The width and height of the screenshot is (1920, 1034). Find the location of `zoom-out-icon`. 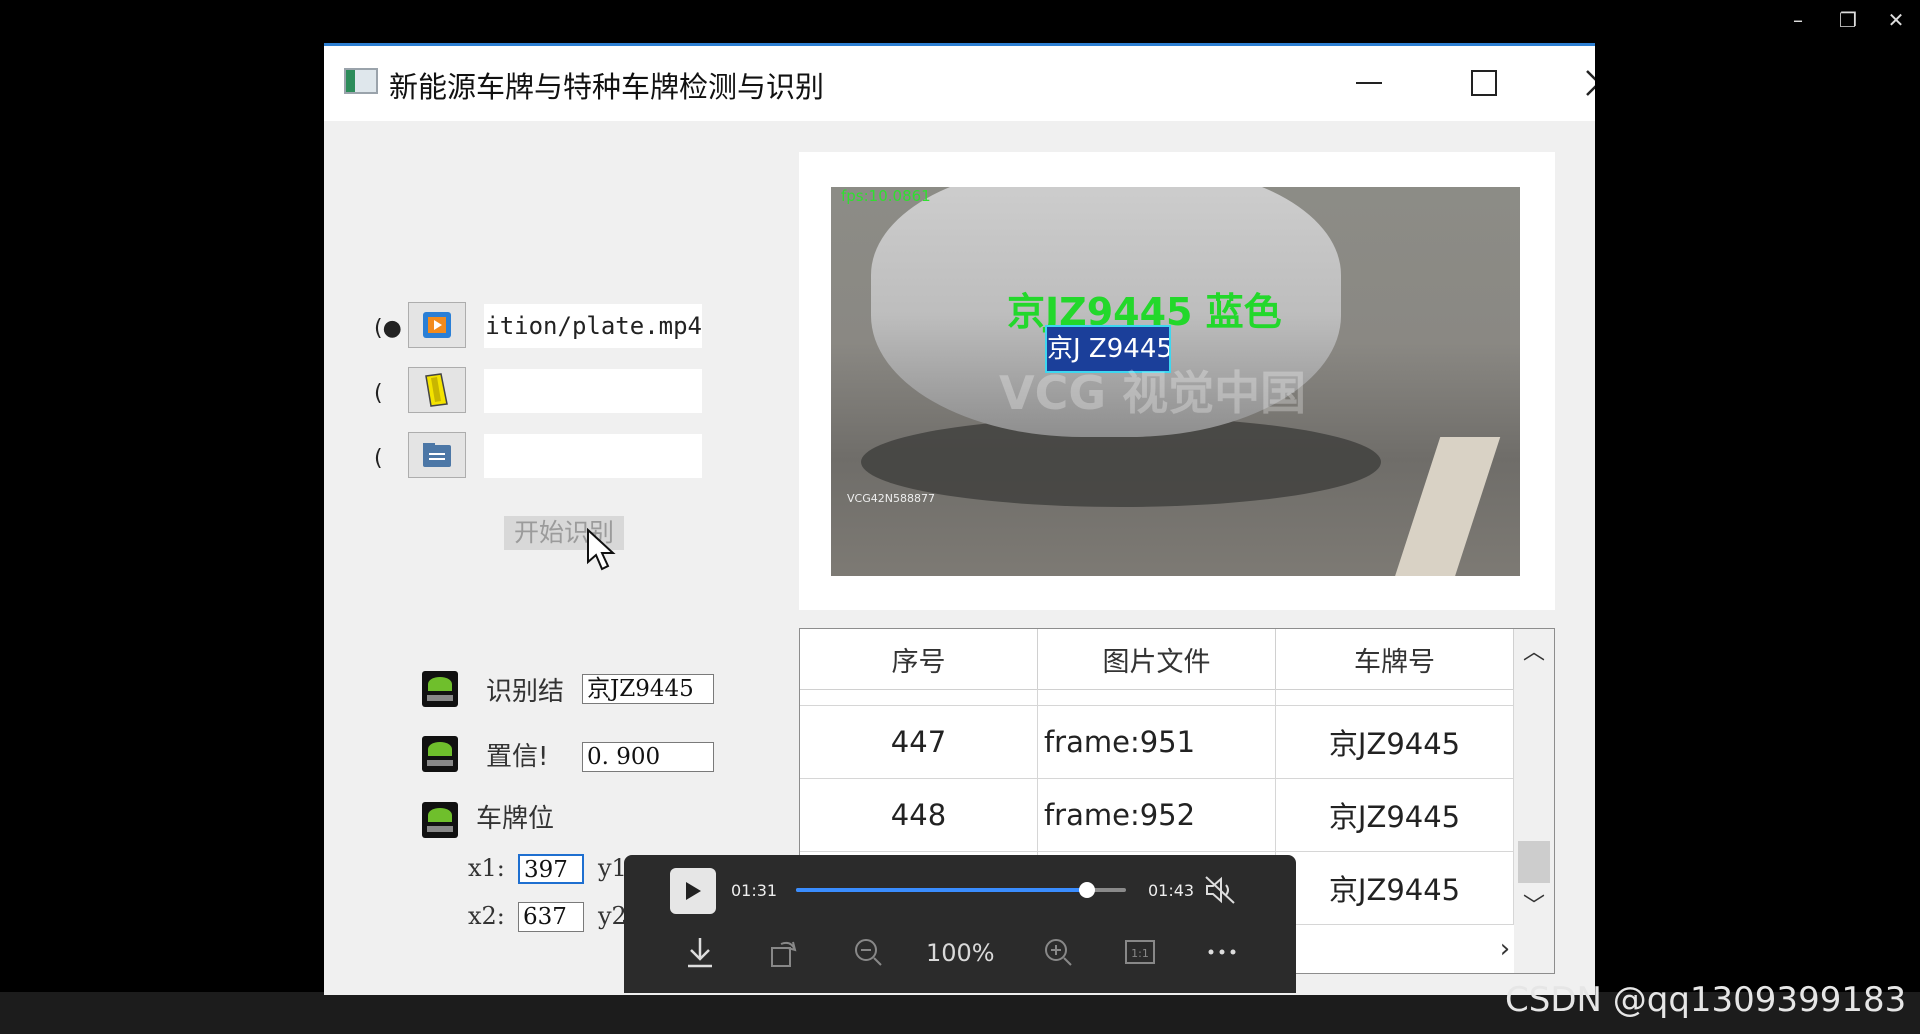

zoom-out-icon is located at coordinates (868, 952).